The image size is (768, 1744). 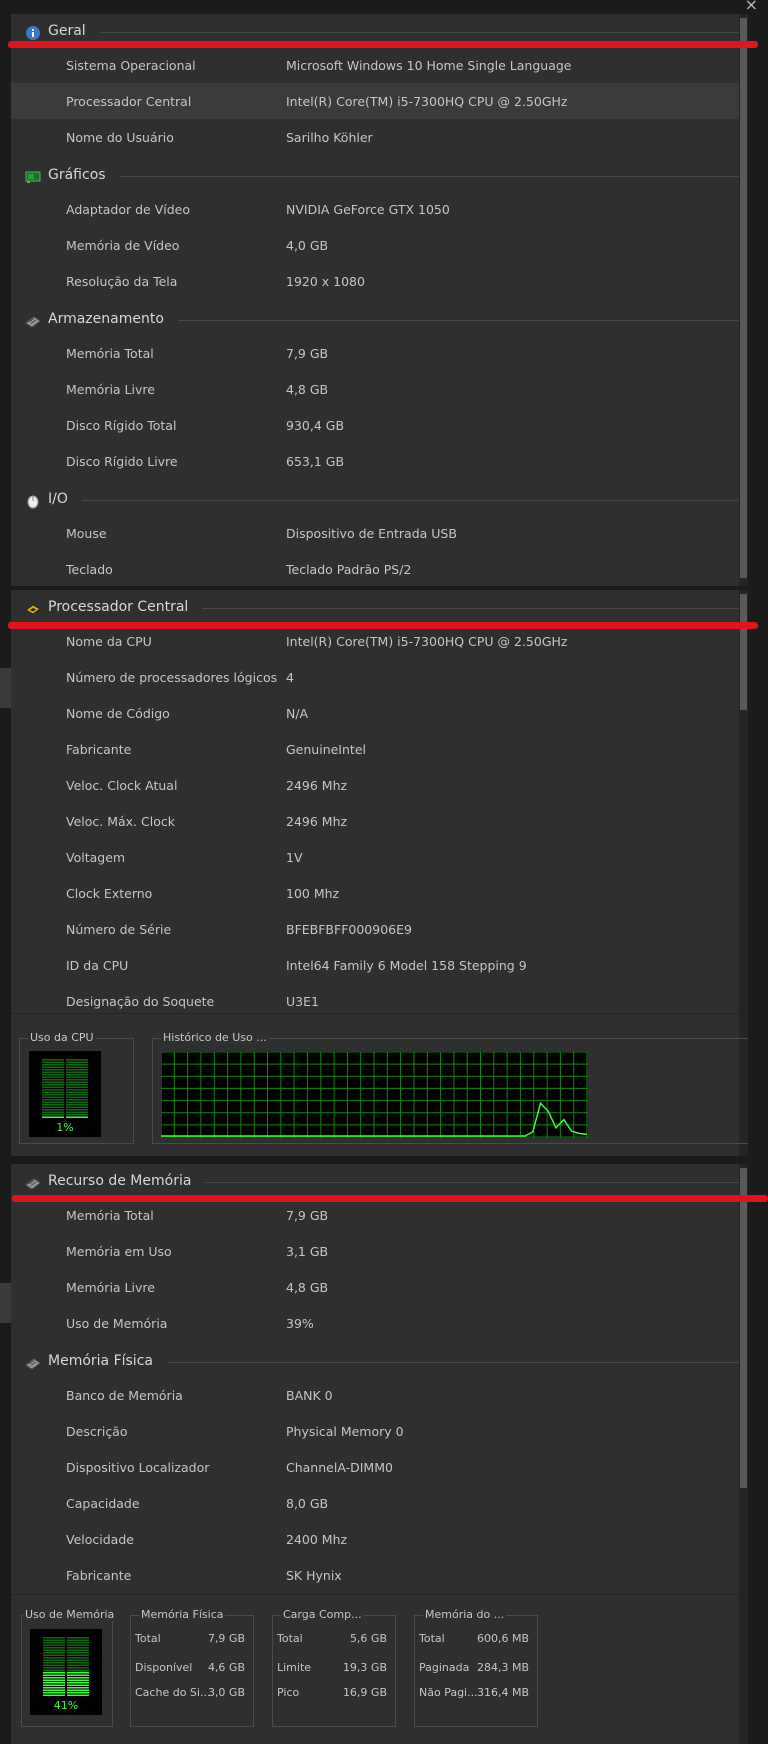 I want to click on stat-value: 600,6 MB, so click(x=502, y=1638).